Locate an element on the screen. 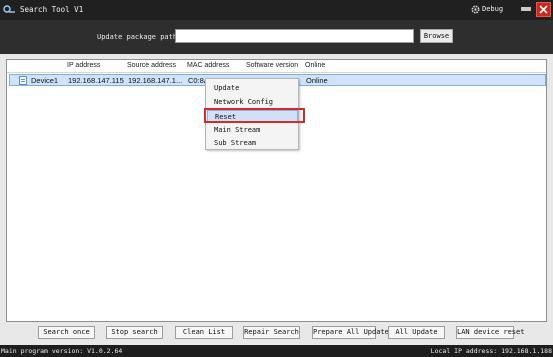  column-version: Software version is located at coordinates (272, 65).